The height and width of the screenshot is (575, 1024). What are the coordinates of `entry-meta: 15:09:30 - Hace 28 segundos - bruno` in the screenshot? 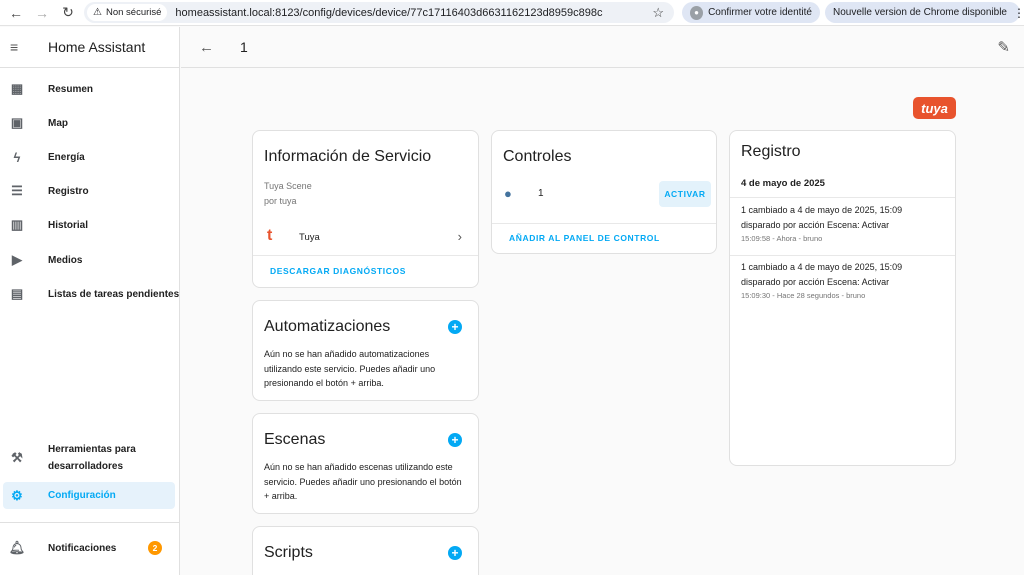 It's located at (803, 295).